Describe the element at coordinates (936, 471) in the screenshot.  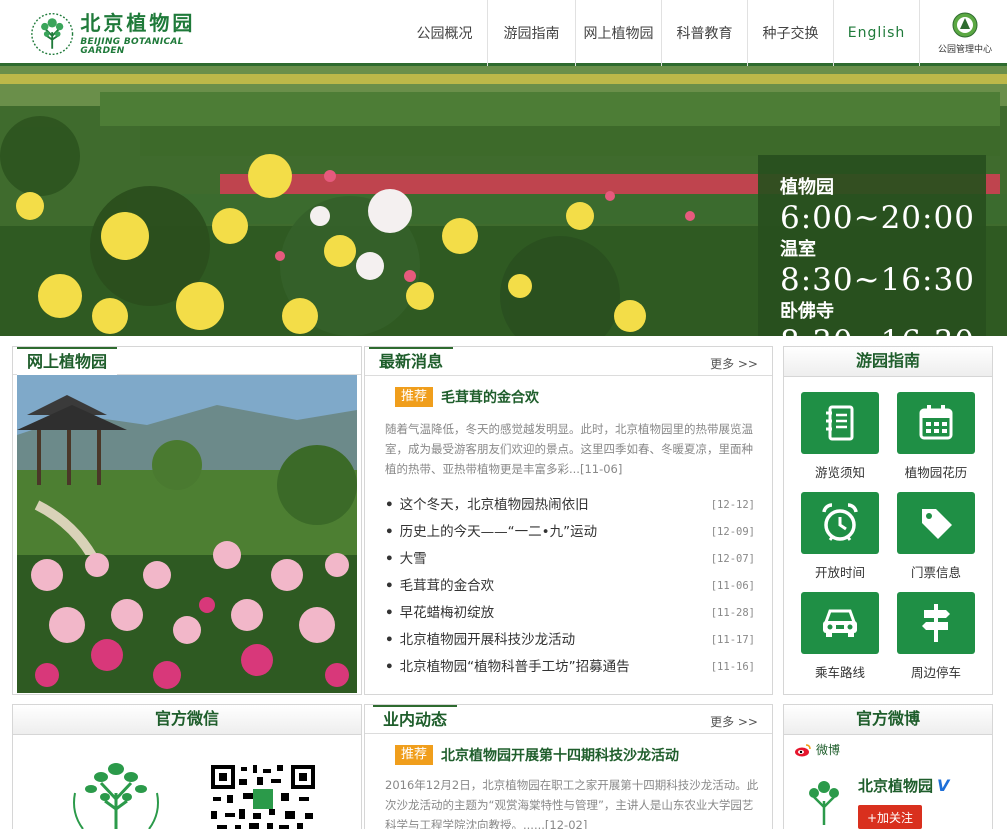
I see `guide-label: 植物园花历` at that location.